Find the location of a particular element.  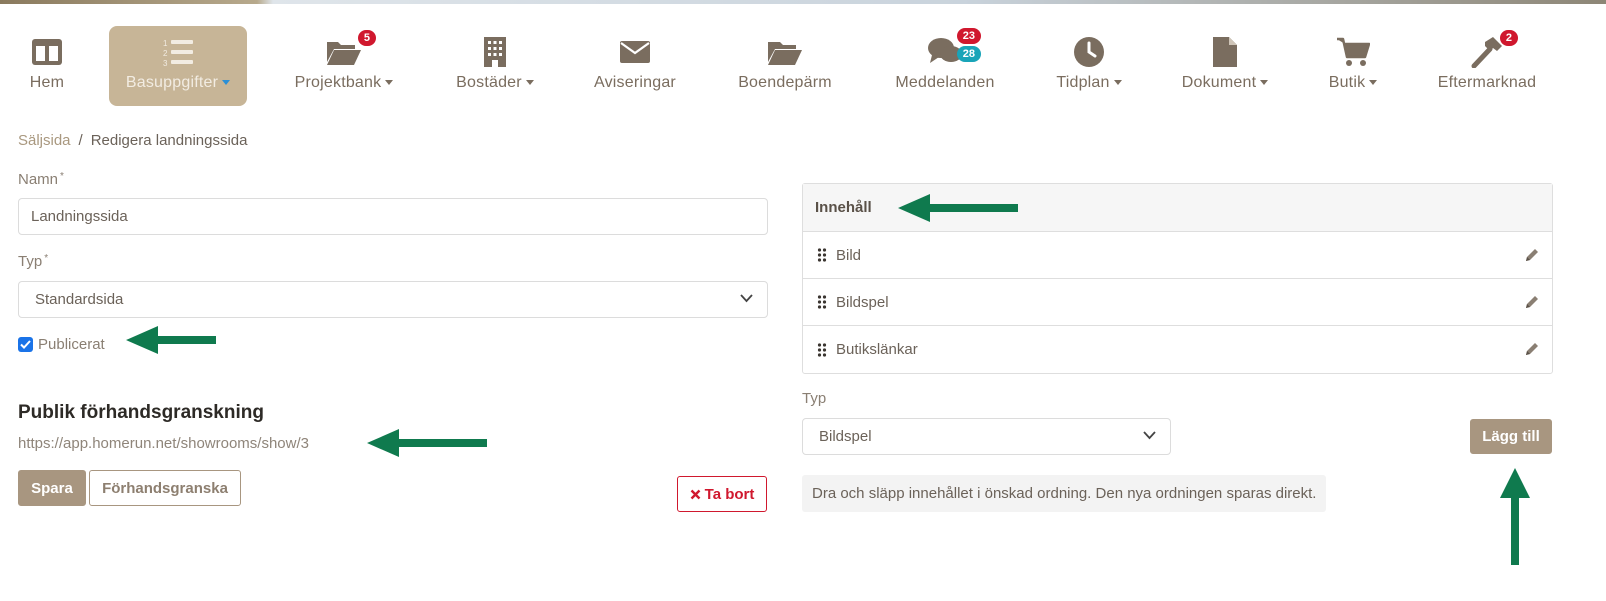

clock-icon is located at coordinates (1089, 52).